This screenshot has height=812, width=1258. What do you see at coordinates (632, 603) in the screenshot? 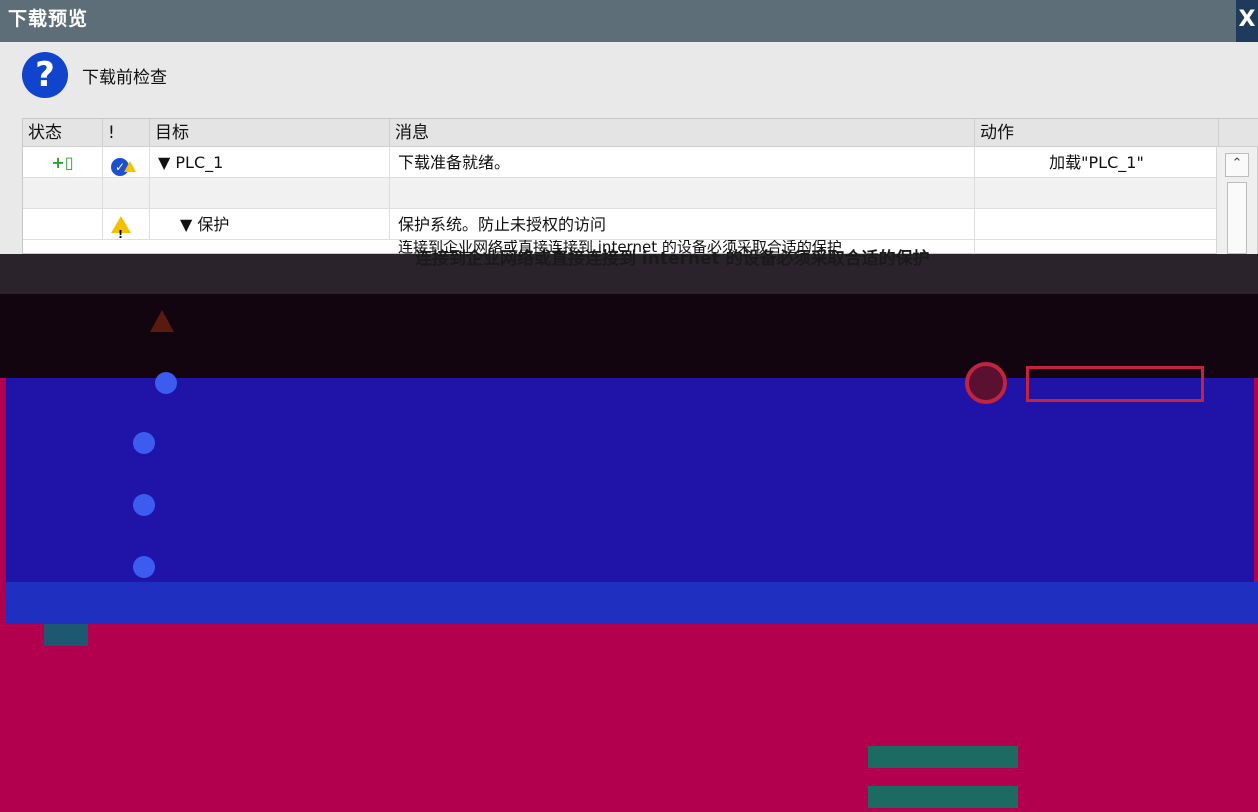
I see `glitch-band-blue-lower` at bounding box center [632, 603].